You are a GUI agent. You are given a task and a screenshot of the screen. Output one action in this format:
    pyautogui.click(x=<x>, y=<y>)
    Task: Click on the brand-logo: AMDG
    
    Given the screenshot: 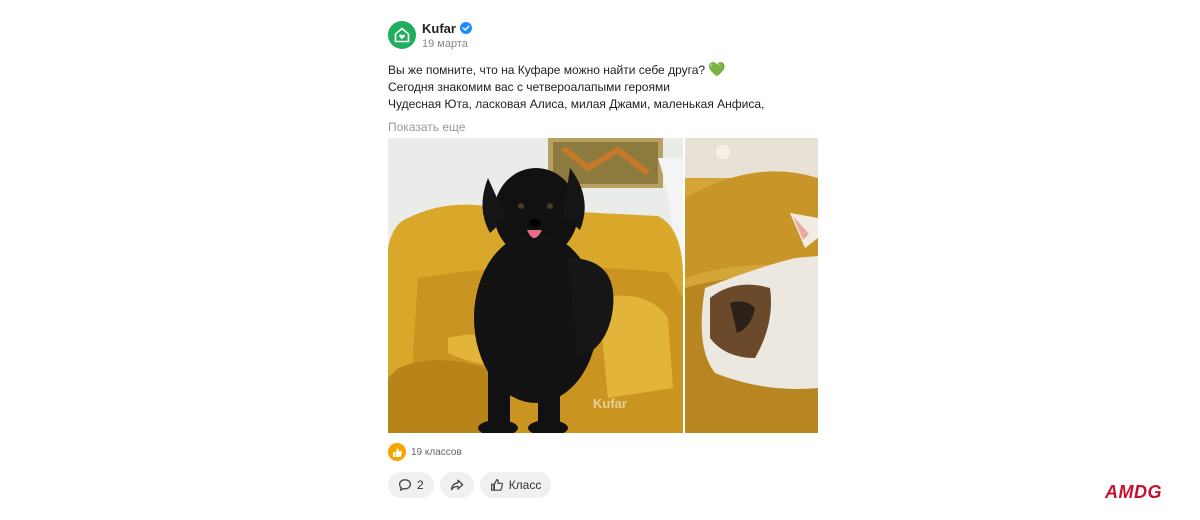 What is the action you would take?
    pyautogui.click(x=1133, y=492)
    